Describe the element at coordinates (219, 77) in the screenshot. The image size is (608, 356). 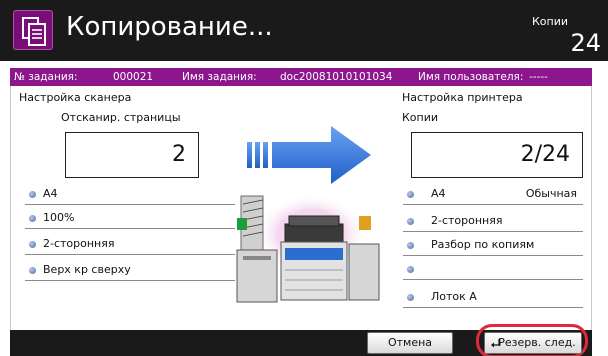
I see `job-name-label: Имя задания:` at that location.